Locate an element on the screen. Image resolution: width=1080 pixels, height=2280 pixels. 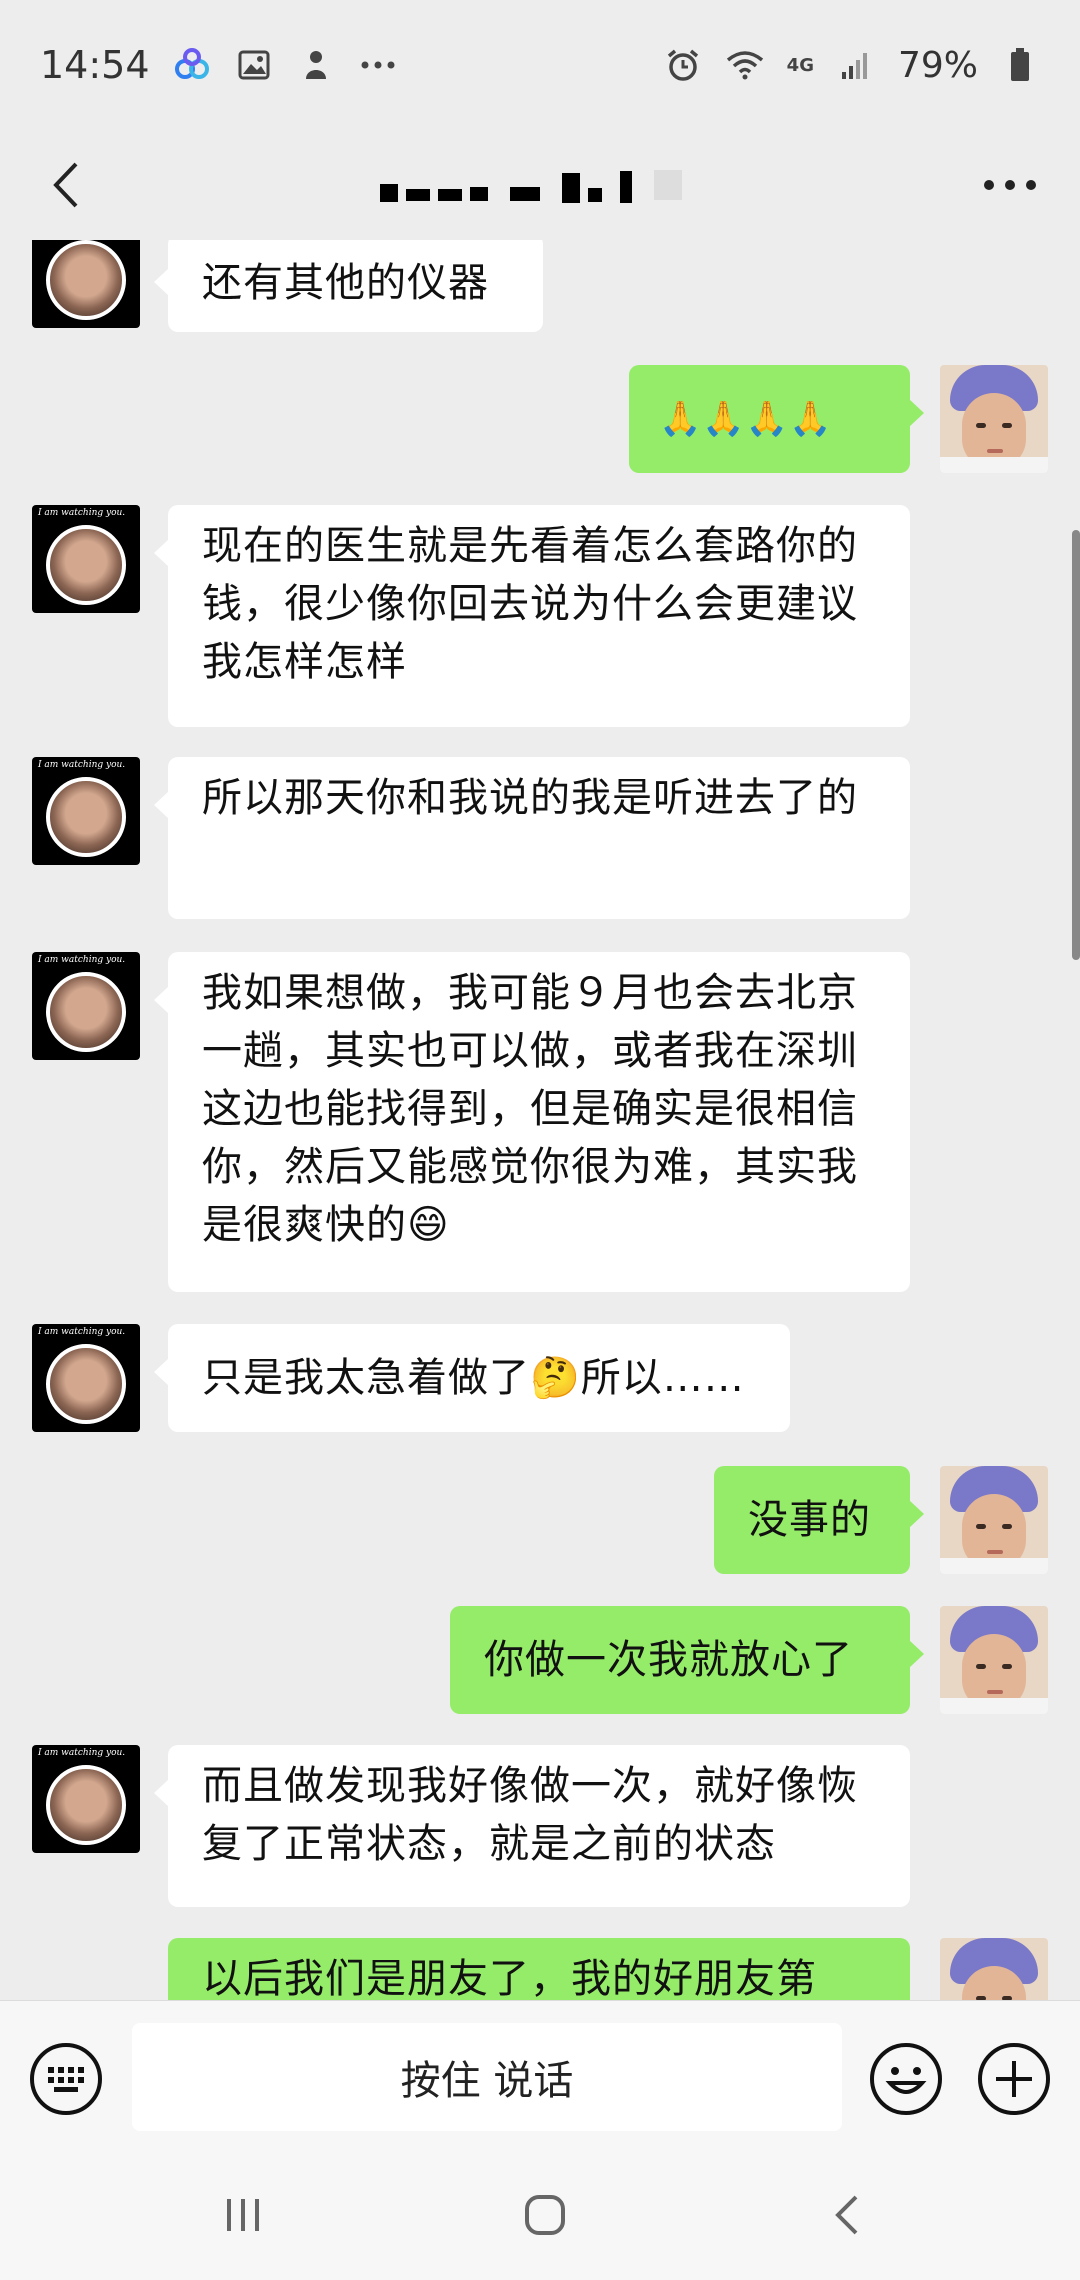
hold-to-talk-button: 按住 说话 is located at coordinates (487, 2077).